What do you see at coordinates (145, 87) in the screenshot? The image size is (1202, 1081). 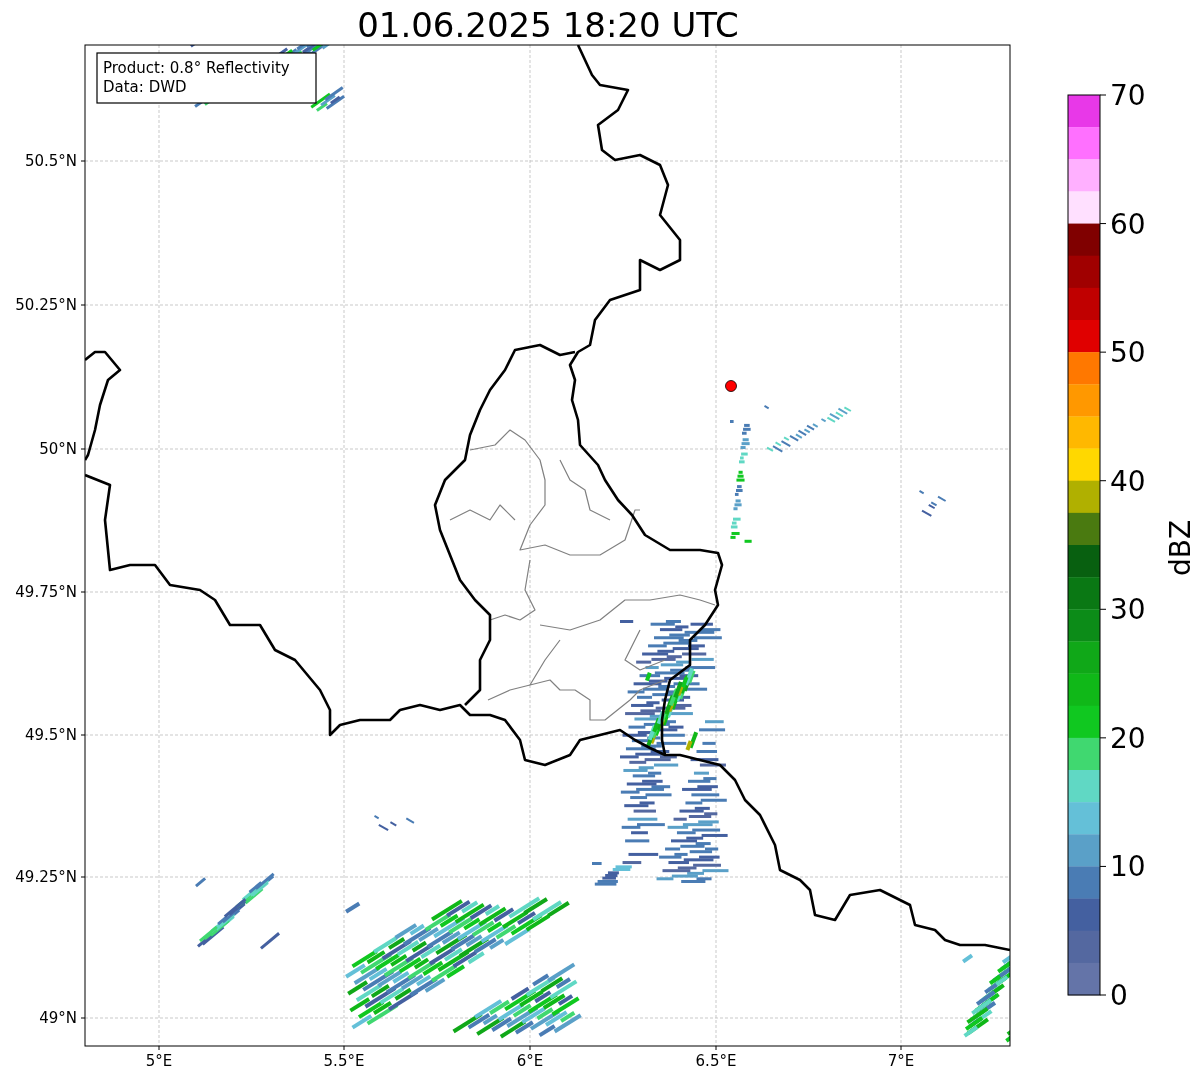 I see `info-text: Data: DWD` at bounding box center [145, 87].